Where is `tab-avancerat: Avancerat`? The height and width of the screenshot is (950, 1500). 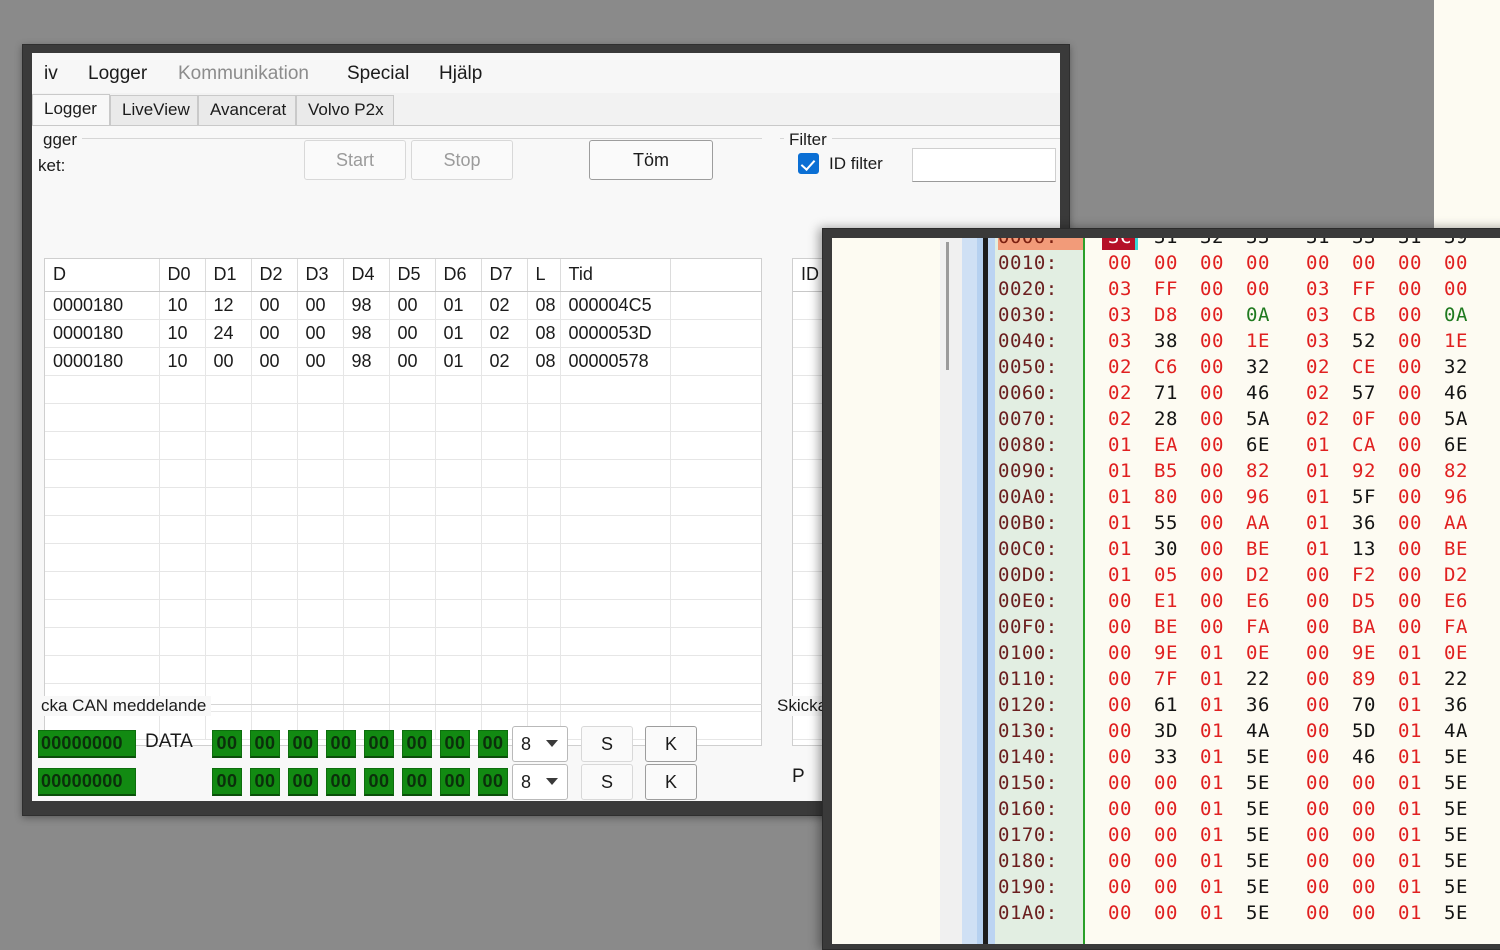
tab-avancerat: Avancerat is located at coordinates (247, 110).